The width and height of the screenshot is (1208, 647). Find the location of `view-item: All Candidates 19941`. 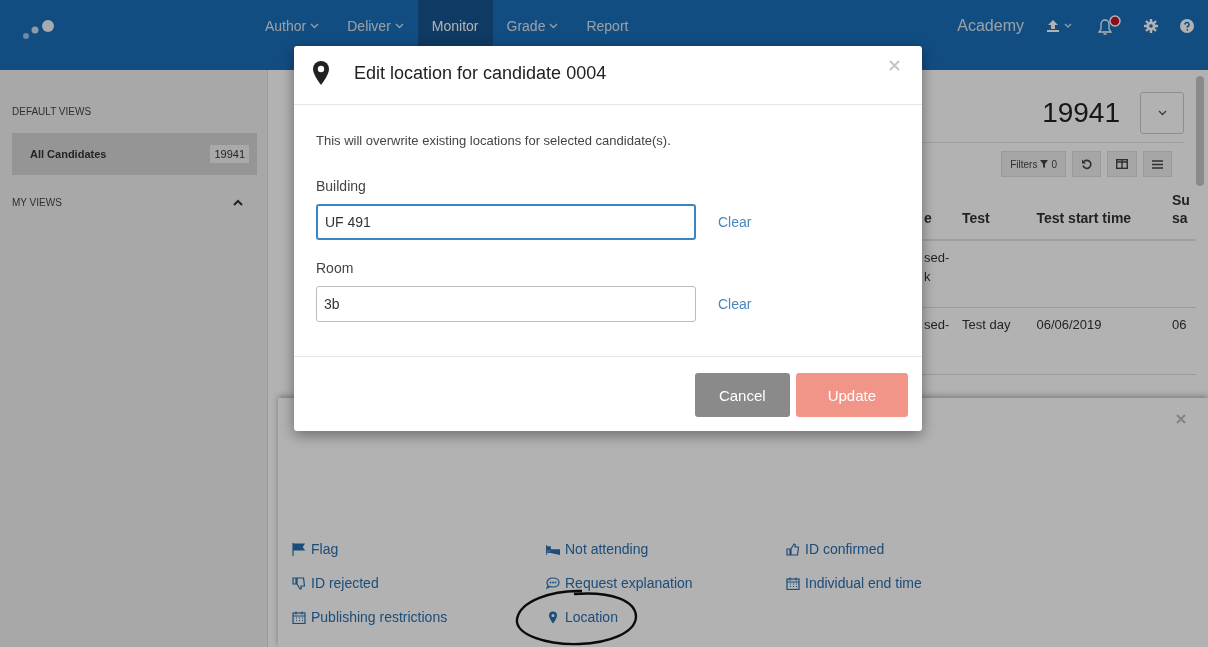

view-item: All Candidates 19941 is located at coordinates (134, 154).